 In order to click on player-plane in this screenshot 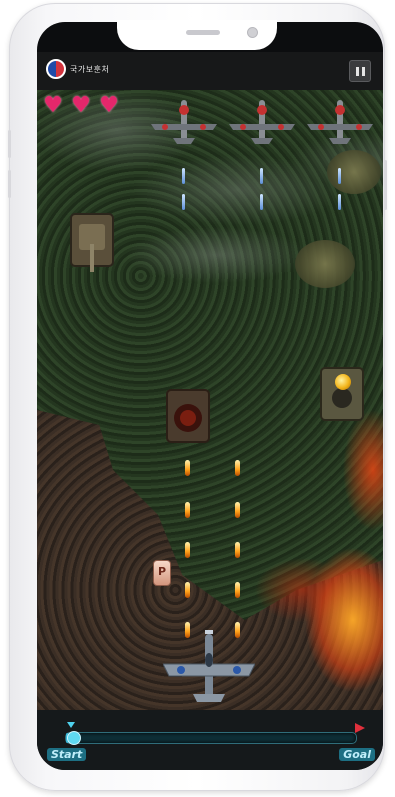, I will do `click(209, 670)`.